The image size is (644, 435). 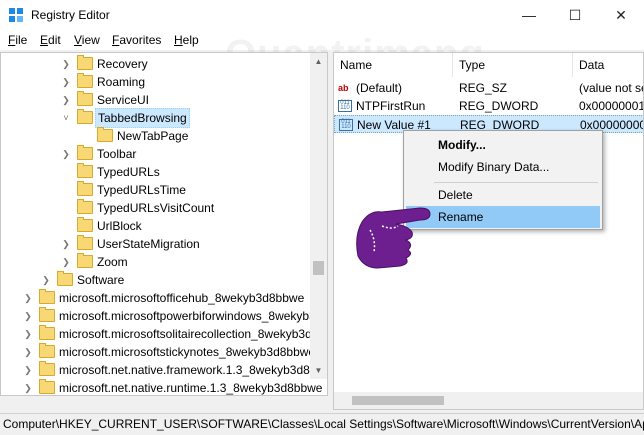 I want to click on tree-node-label: Toolbar, so click(x=117, y=154).